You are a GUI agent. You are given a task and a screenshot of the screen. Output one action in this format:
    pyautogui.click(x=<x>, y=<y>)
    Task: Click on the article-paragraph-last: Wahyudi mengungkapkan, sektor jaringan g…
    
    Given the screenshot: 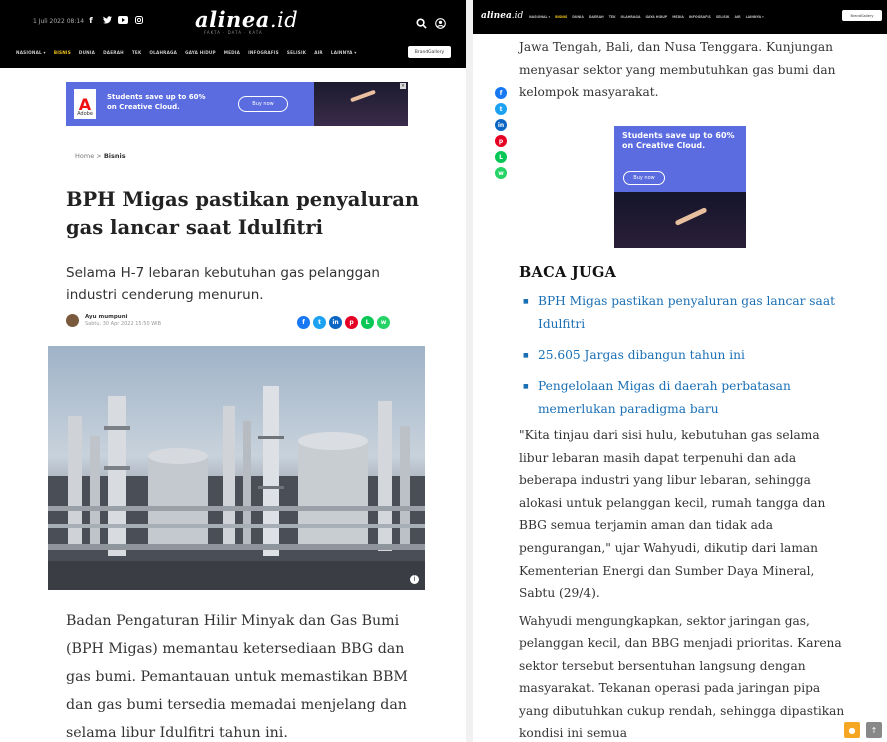 What is the action you would take?
    pyautogui.click(x=682, y=677)
    